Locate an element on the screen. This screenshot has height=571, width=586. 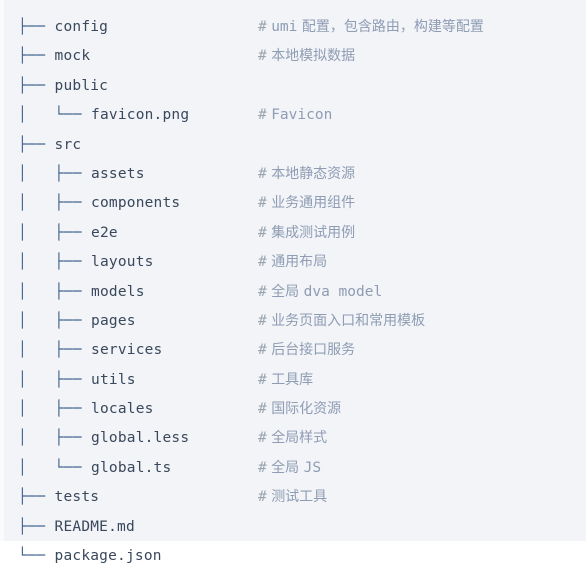
tree-node-name: assets is located at coordinates (118, 173).